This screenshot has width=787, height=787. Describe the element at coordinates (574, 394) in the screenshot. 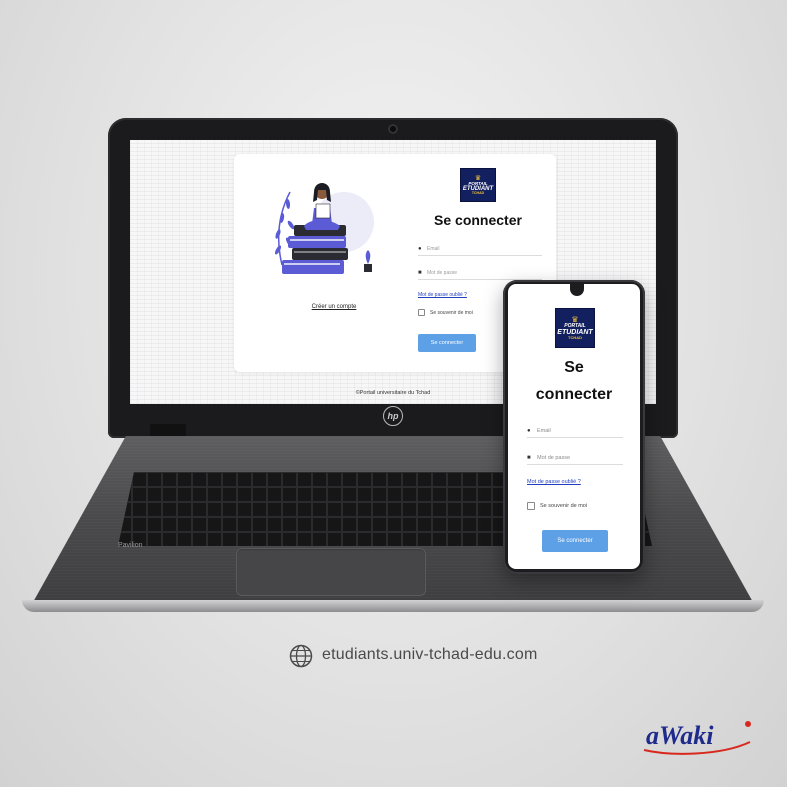

I see `page-title-line2: connecter` at that location.